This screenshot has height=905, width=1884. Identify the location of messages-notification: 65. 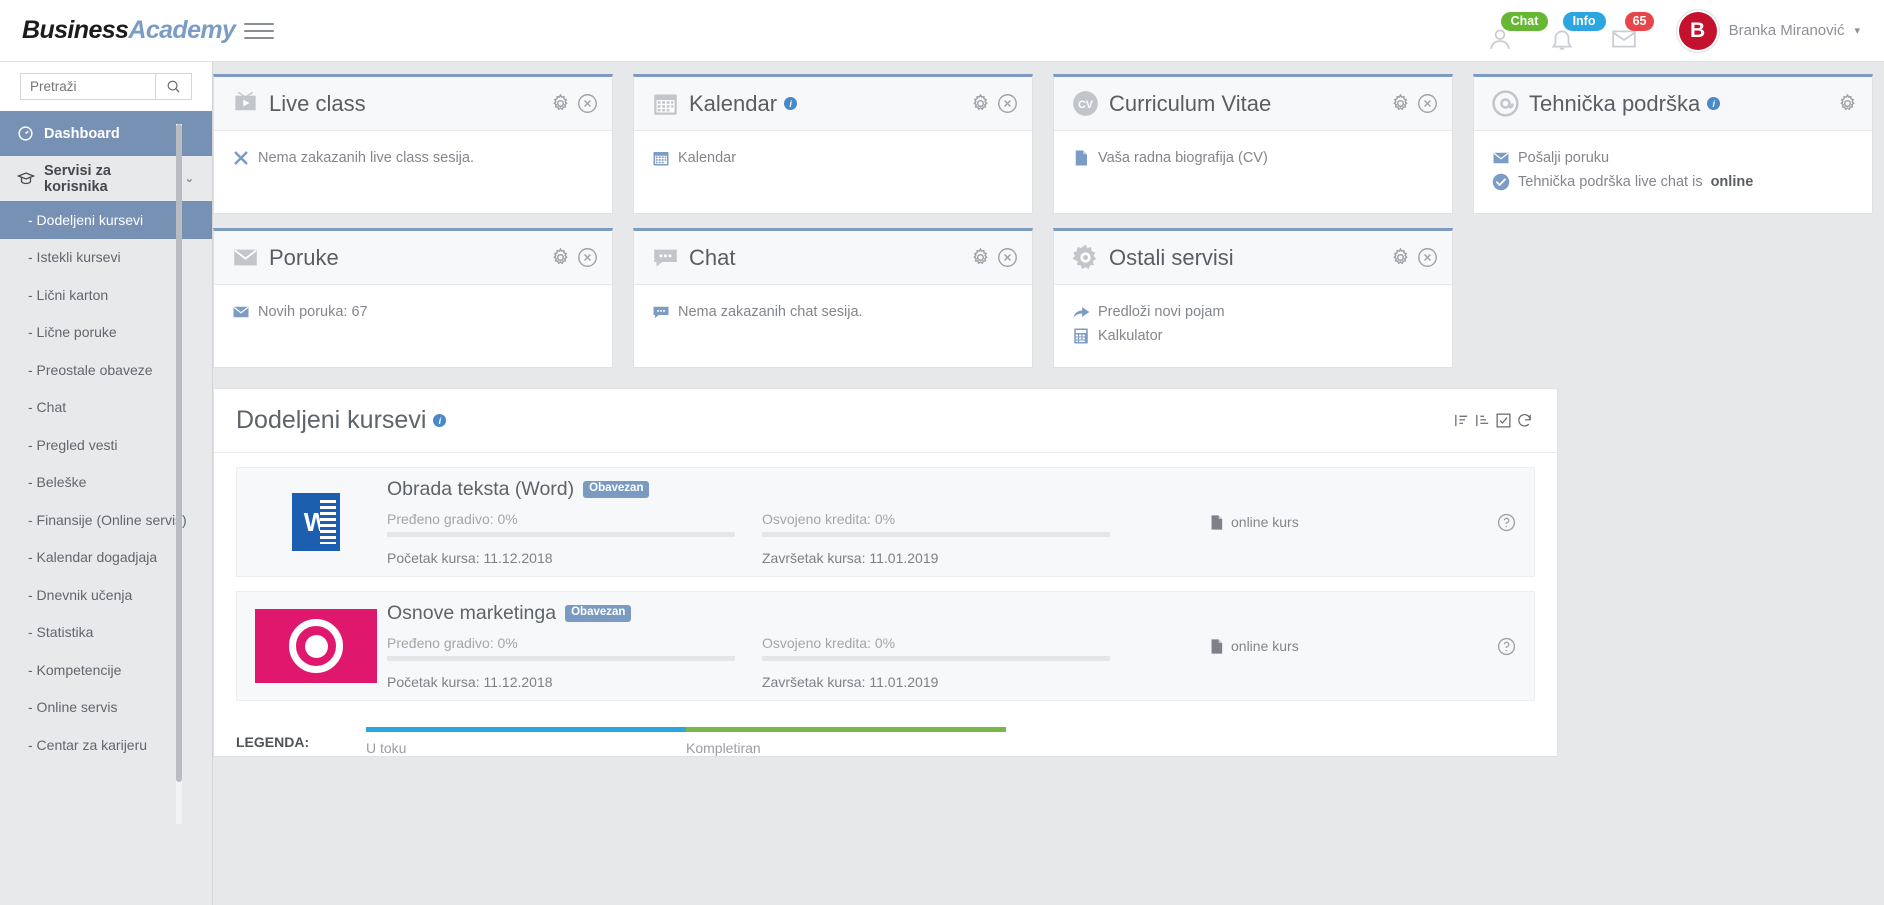
(1640, 31).